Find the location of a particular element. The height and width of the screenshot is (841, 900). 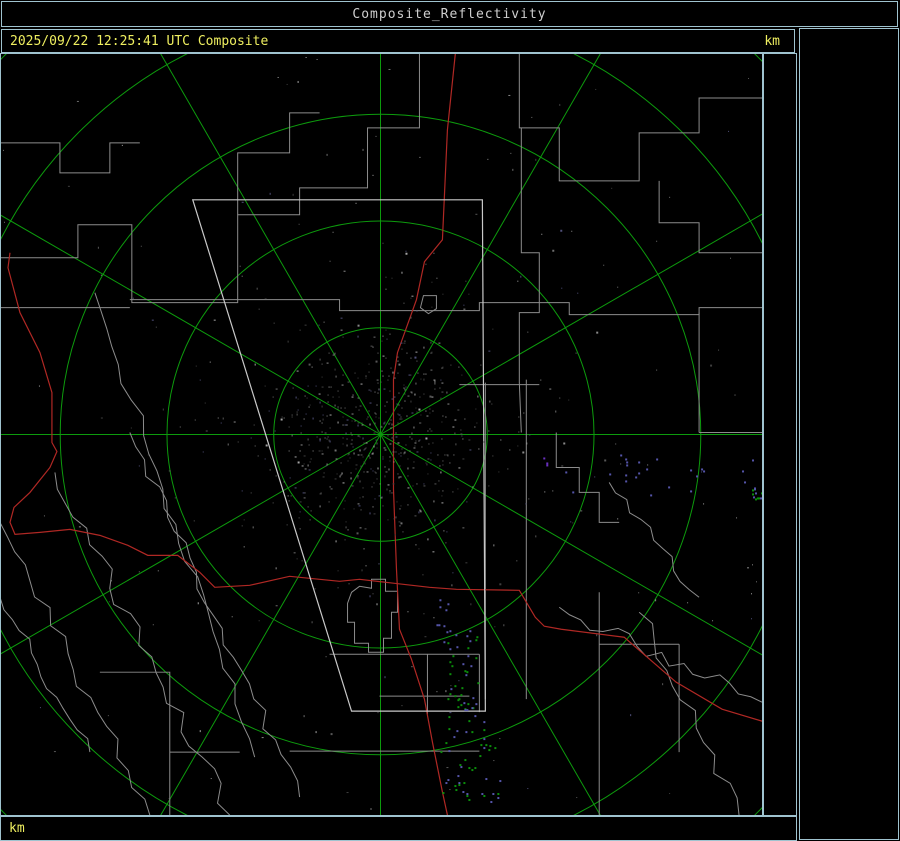

title-bar: Composite_Reflectivity is located at coordinates (449, 14).